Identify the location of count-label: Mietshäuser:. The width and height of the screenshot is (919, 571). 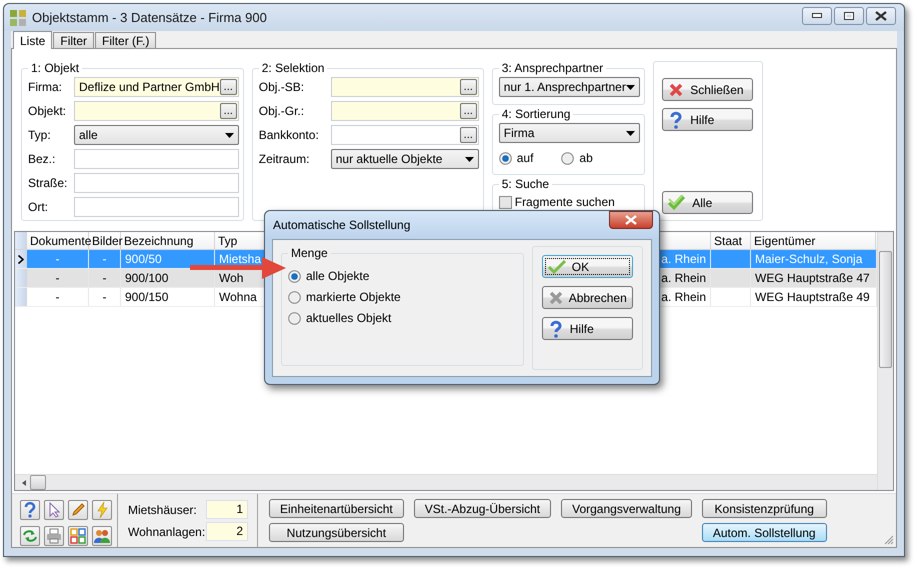
(163, 509).